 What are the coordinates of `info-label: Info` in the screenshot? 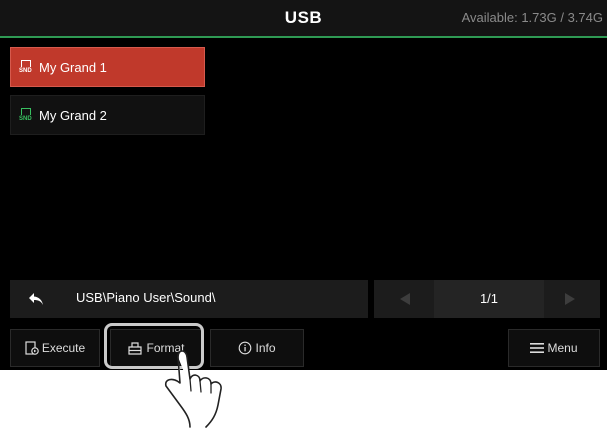 It's located at (265, 348).